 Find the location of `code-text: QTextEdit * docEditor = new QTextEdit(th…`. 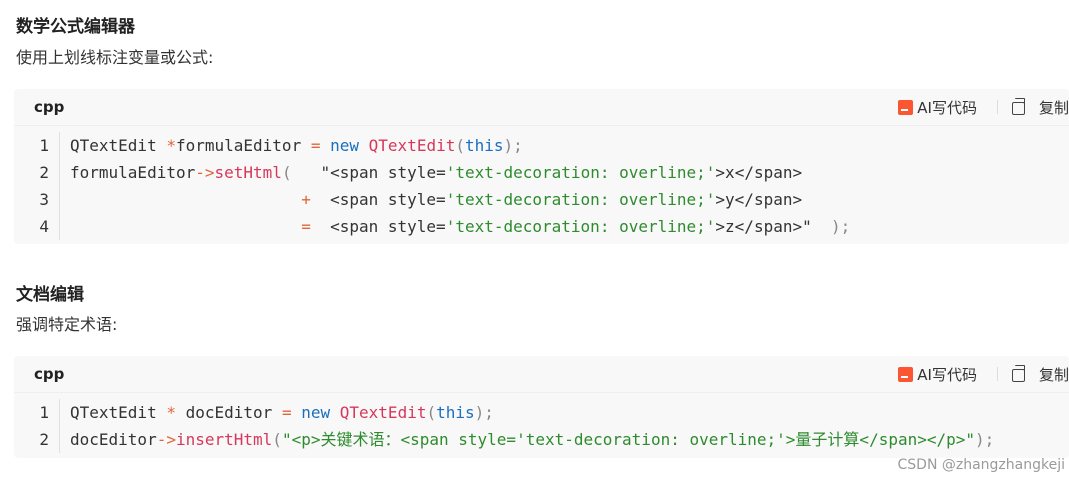

code-text: QTextEdit * docEditor = new QTextEdit(th… is located at coordinates (277, 412).